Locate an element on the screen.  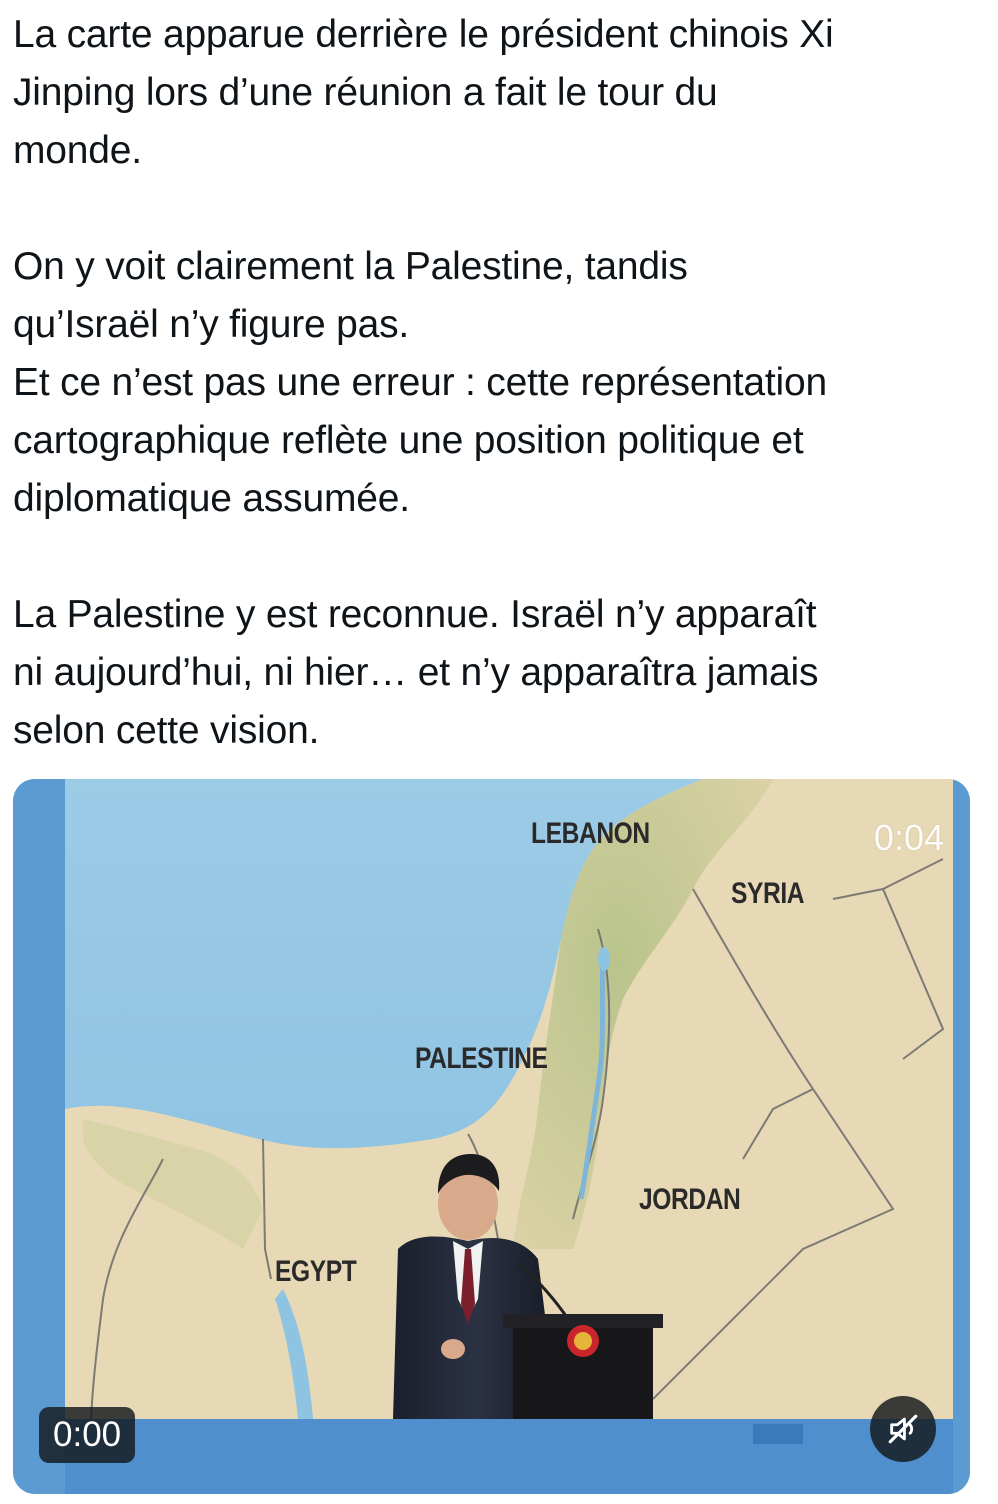
video-current-time: 0:00 is located at coordinates (87, 1435).